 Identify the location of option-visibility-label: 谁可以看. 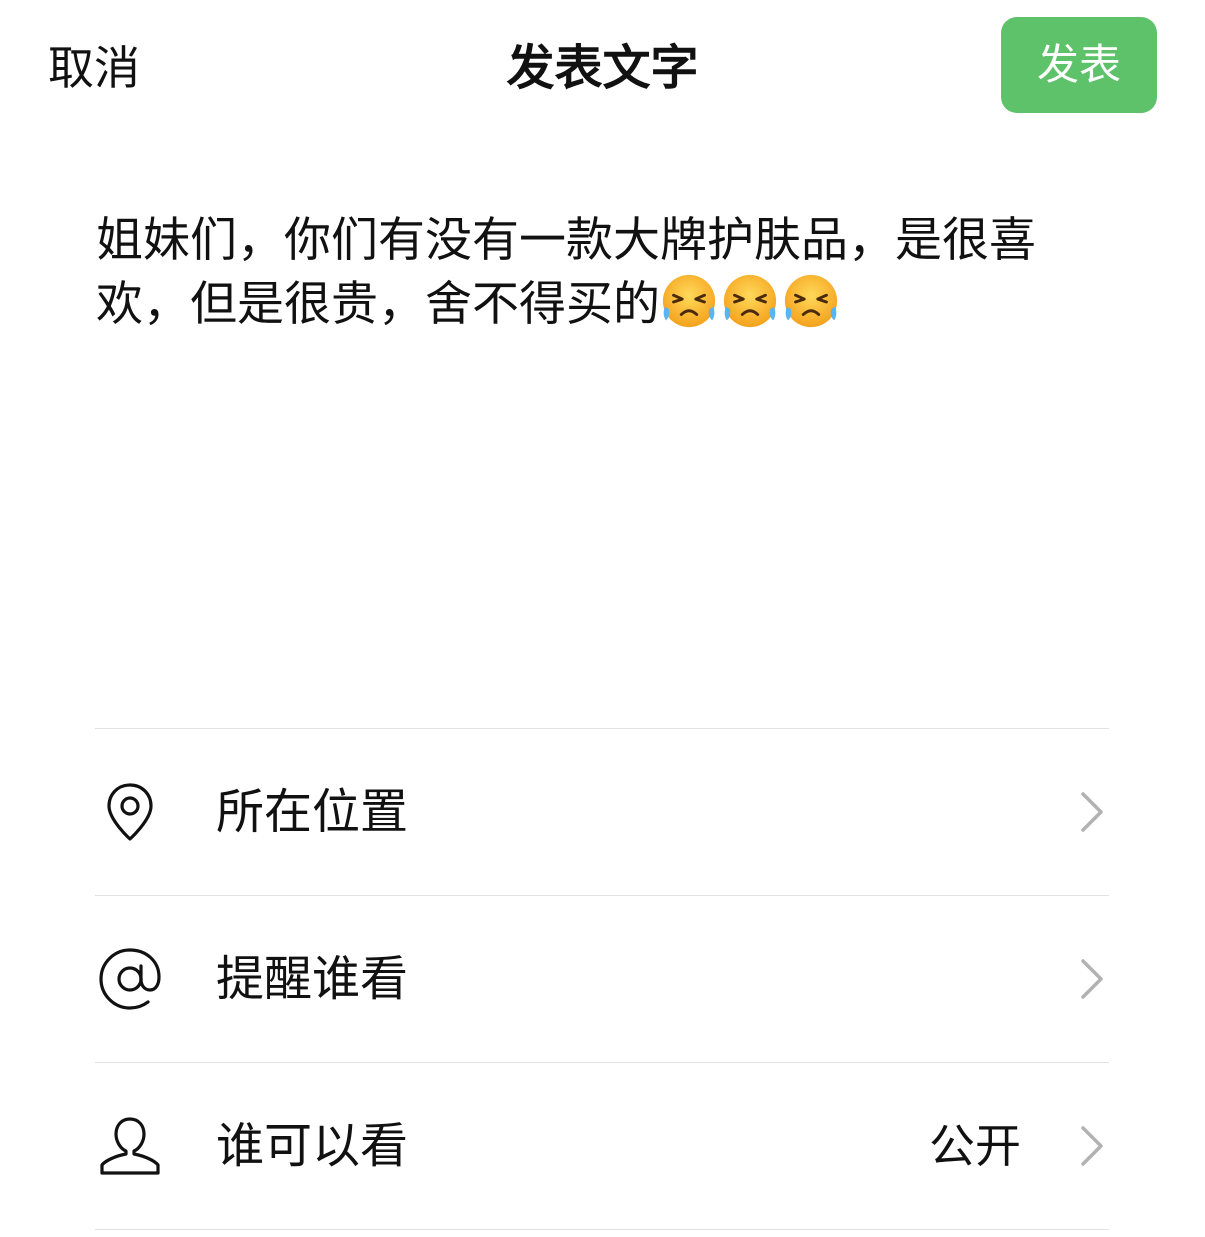
(312, 1146).